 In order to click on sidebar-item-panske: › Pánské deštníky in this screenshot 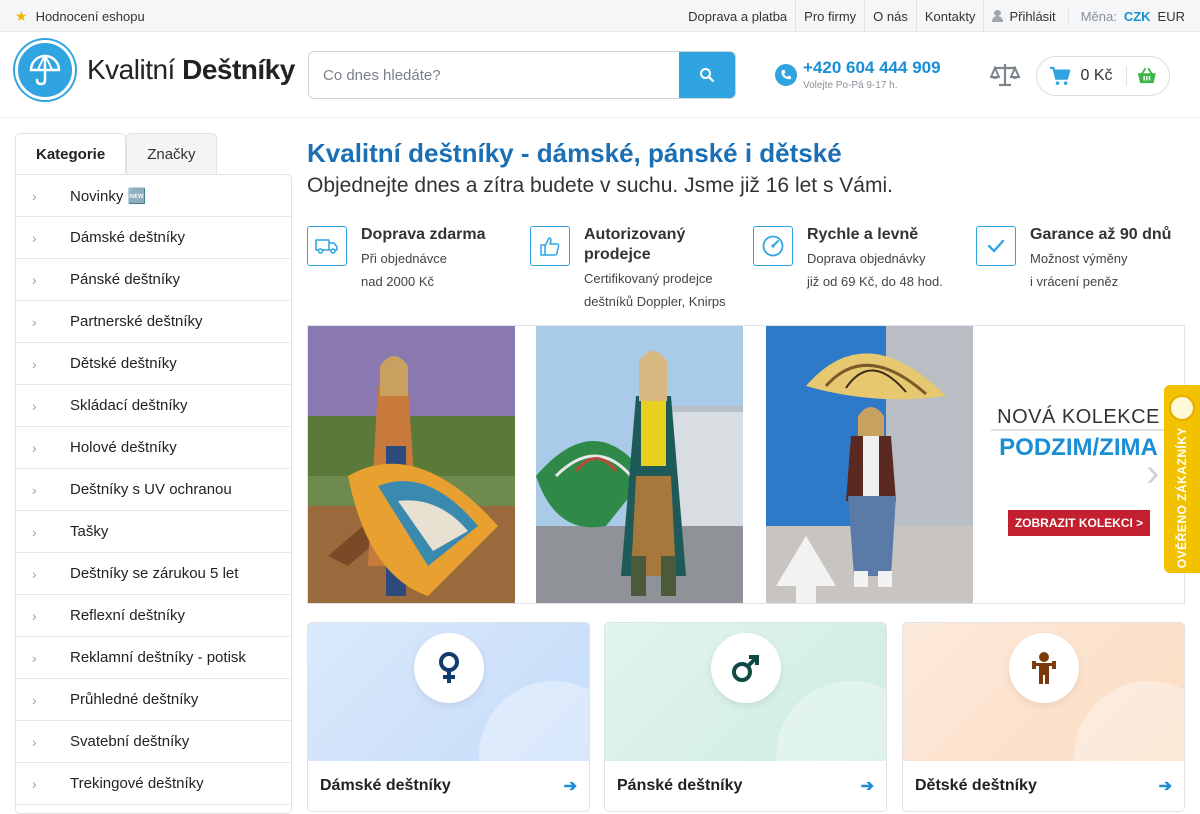, I will do `click(153, 280)`.